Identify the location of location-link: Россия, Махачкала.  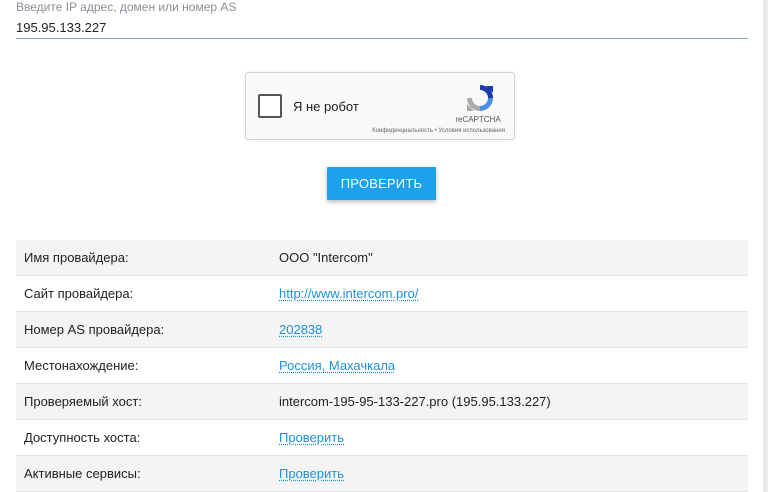
(337, 365).